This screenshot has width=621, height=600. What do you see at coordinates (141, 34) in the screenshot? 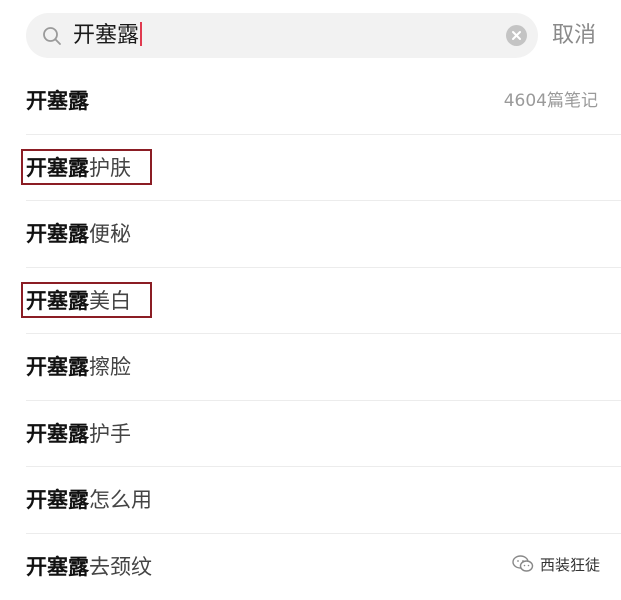
I see `text-caret` at bounding box center [141, 34].